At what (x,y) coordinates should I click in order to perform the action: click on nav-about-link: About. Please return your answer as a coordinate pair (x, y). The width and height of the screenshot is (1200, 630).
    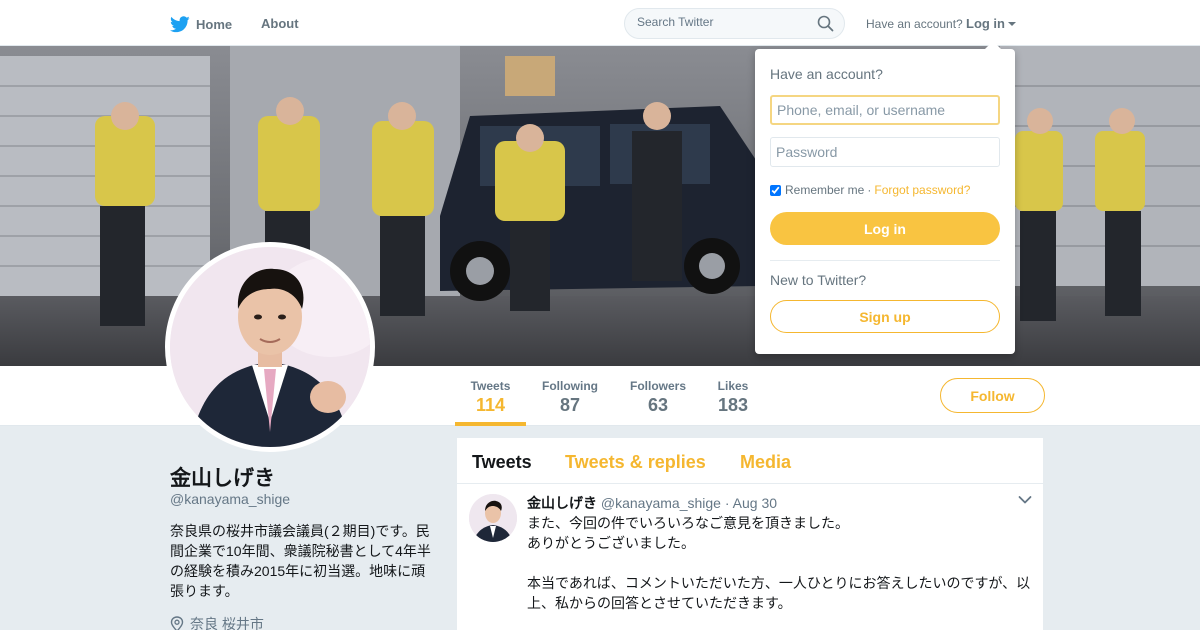
    Looking at the image, I should click on (280, 23).